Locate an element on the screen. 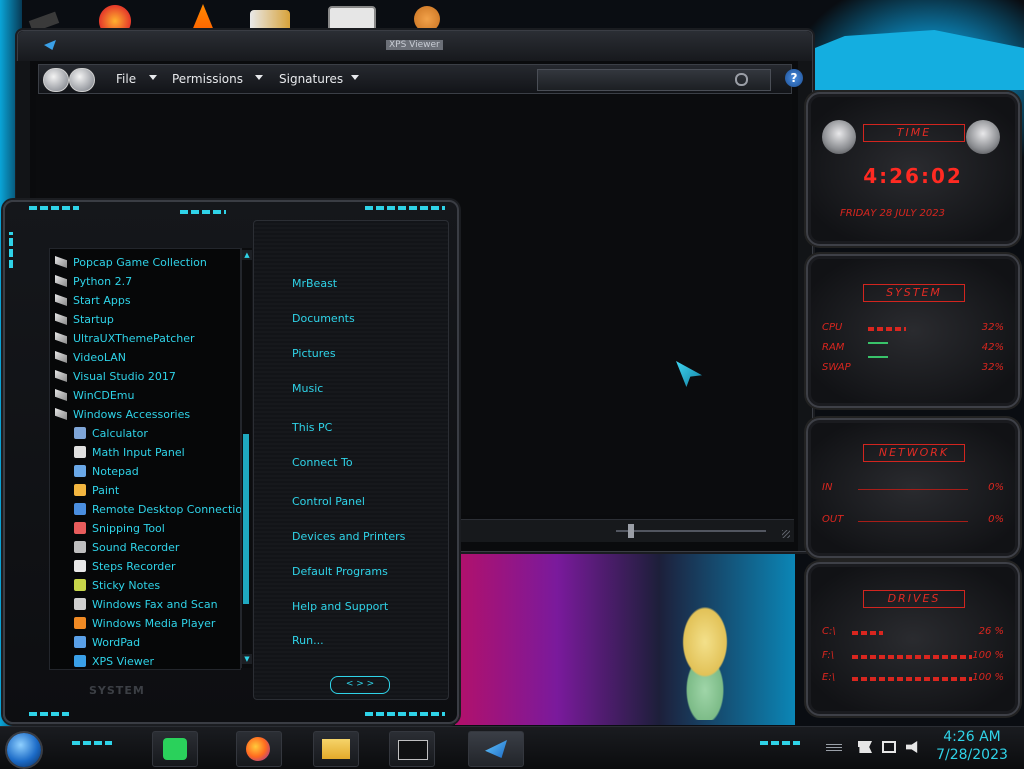 Image resolution: width=1024 pixels, height=769 pixels. program-label: UltraUXThemePatcher is located at coordinates (134, 338).